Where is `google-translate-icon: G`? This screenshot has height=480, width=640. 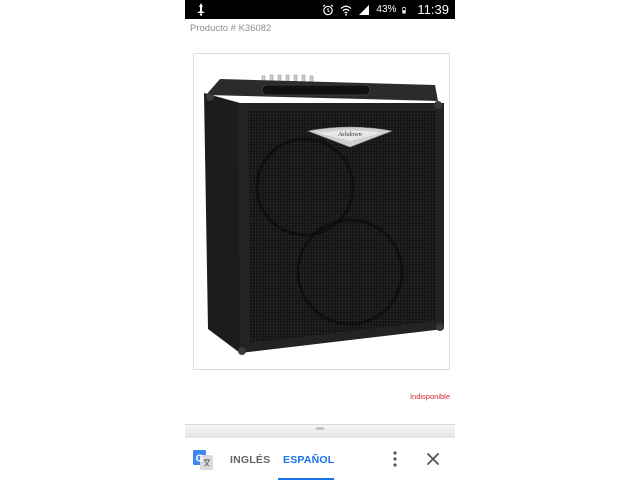 google-translate-icon: G is located at coordinates (203, 460).